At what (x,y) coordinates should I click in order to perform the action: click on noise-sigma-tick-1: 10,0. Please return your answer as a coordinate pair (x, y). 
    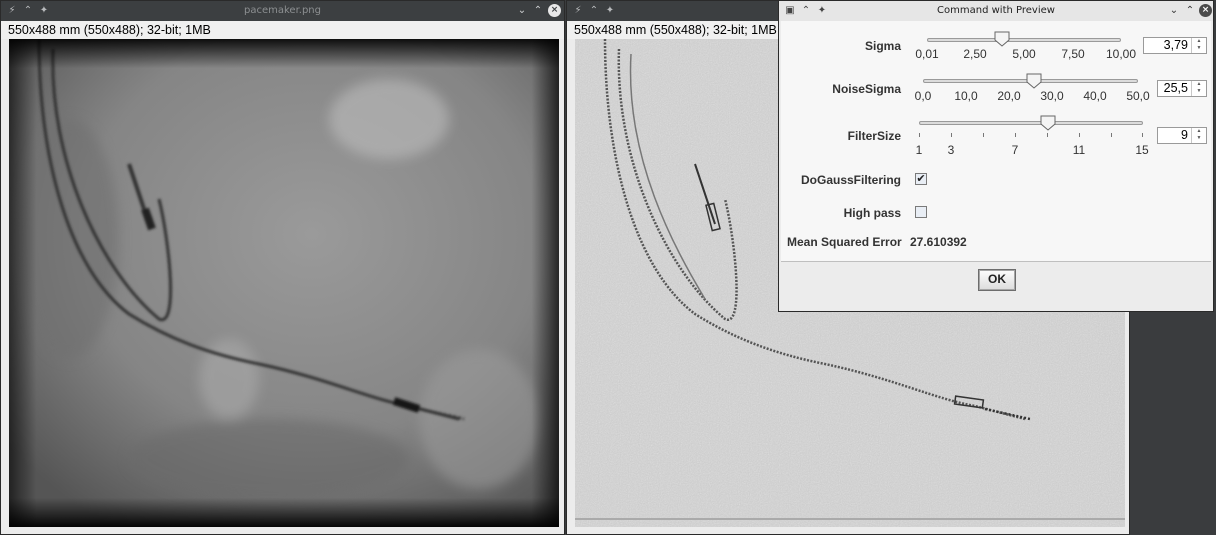
    Looking at the image, I should click on (966, 96).